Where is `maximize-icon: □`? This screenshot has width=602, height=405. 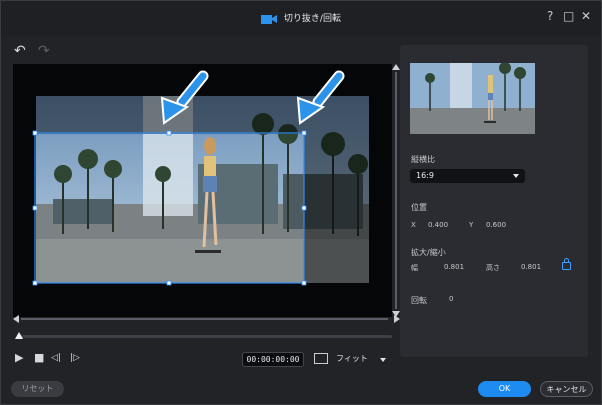 maximize-icon: □ is located at coordinates (568, 16).